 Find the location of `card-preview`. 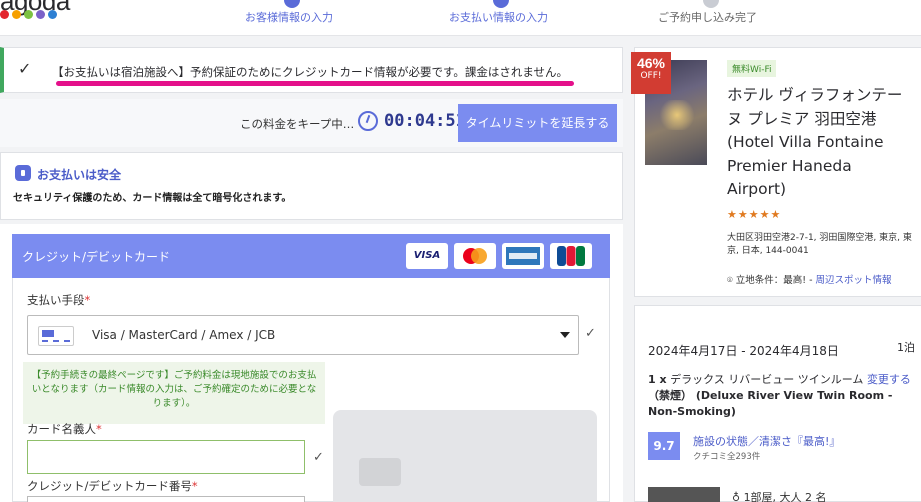

card-preview is located at coordinates (465, 456).